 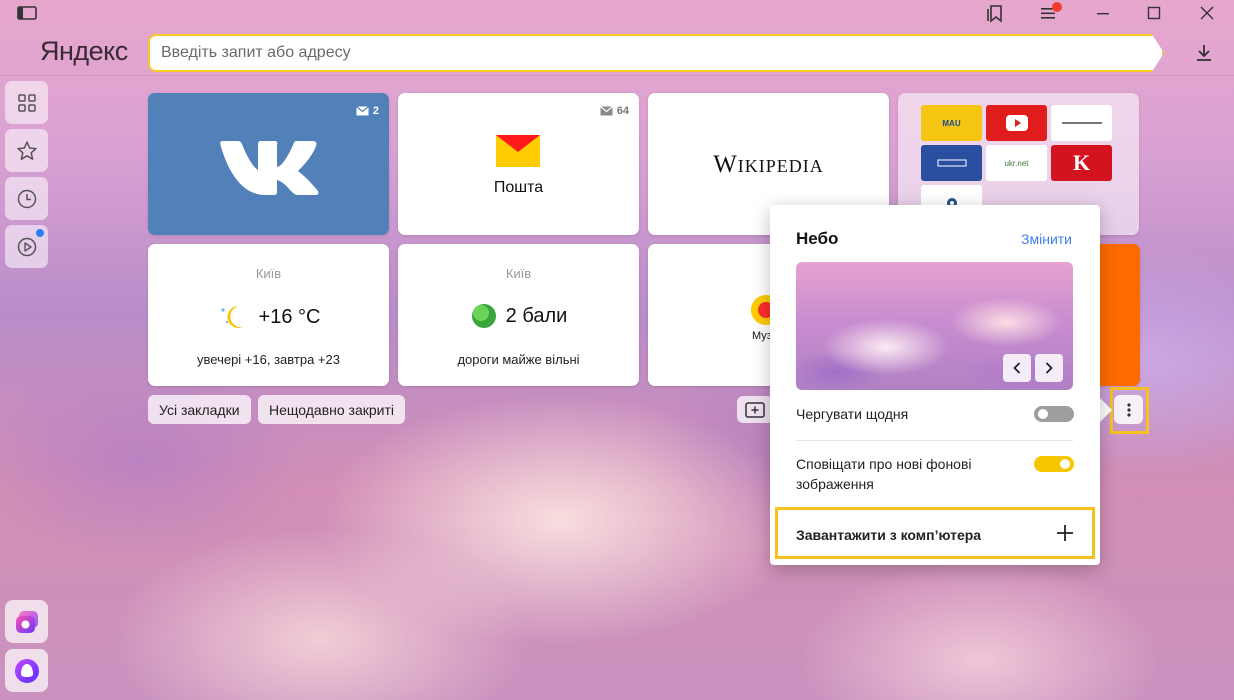 I want to click on close-window-button, so click(x=1207, y=13).